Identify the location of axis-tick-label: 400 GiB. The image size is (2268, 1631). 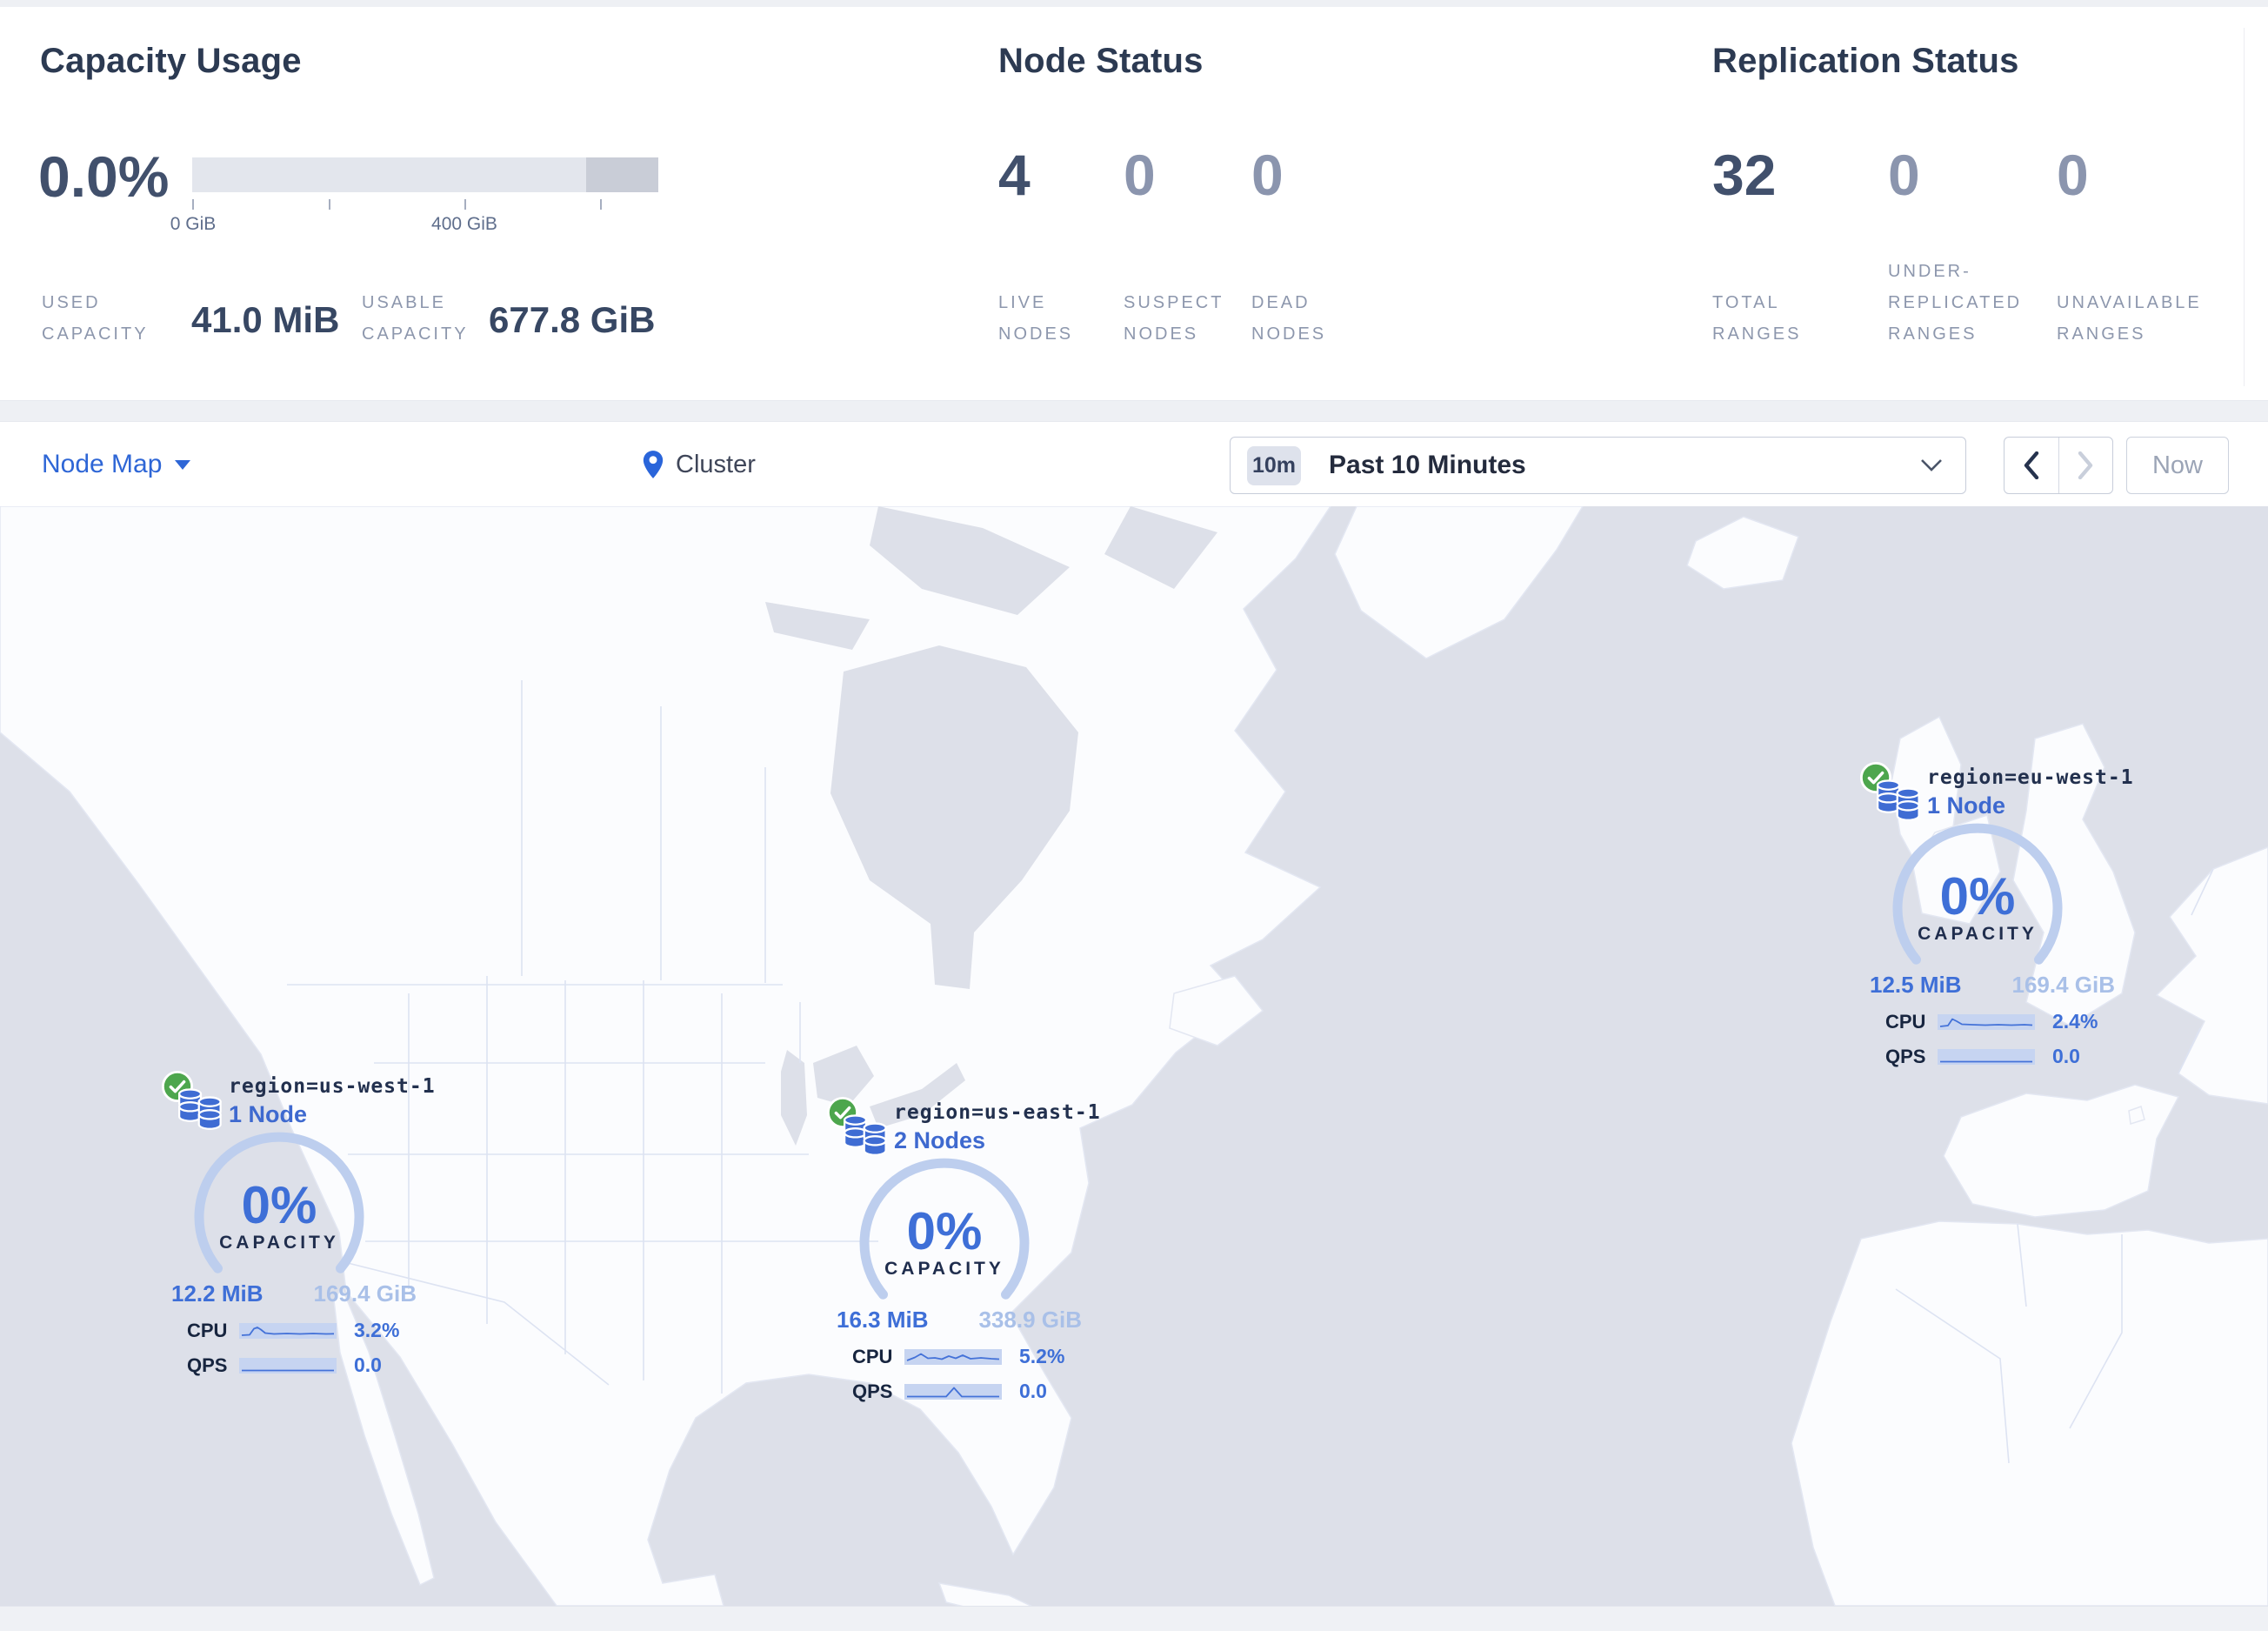
(464, 224).